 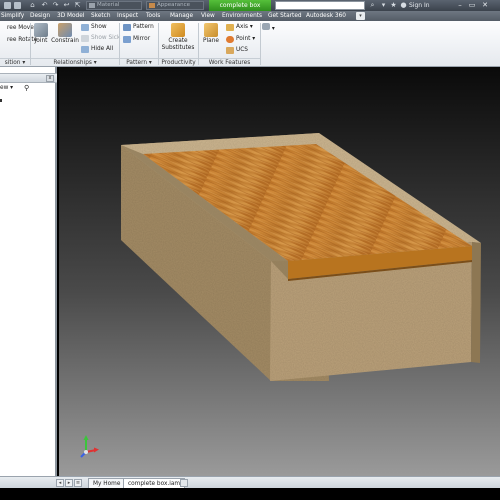 What do you see at coordinates (184, 483) in the screenshot?
I see `new-tab-icon` at bounding box center [184, 483].